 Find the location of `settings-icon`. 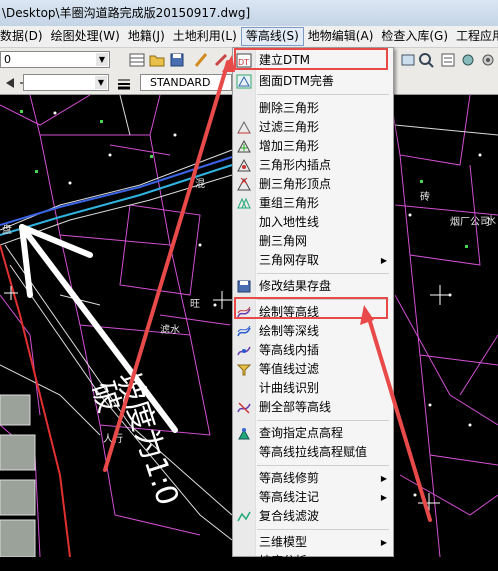

settings-icon is located at coordinates (488, 60).